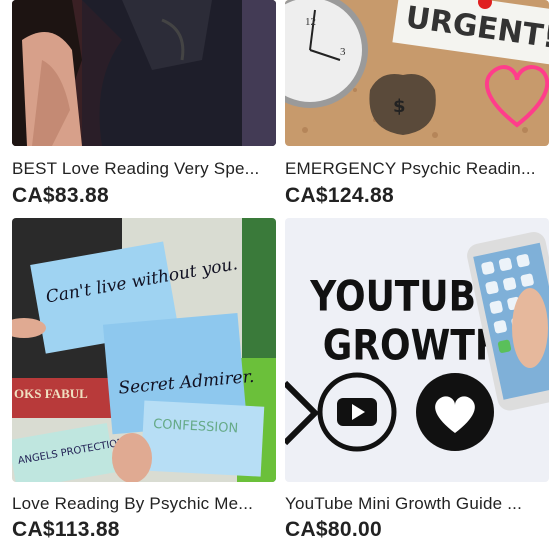  Describe the element at coordinates (343, 52) in the screenshot. I see `svg-text: 3` at that location.